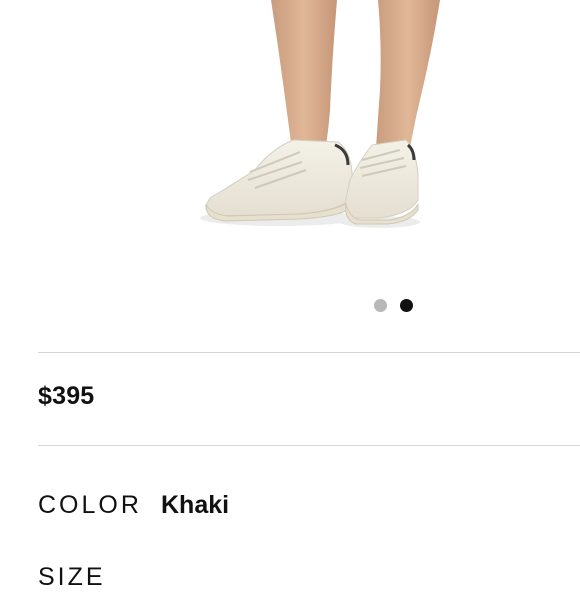  Describe the element at coordinates (72, 577) in the screenshot. I see `size-label: SIZE` at that location.